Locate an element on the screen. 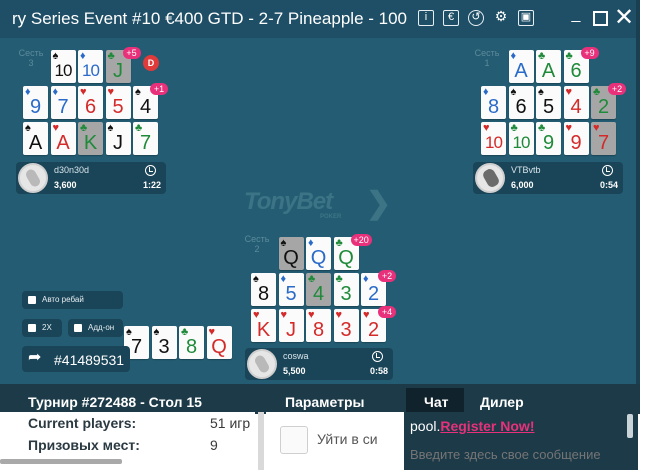 This screenshot has width=648, height=470. current-players-label: Current players: is located at coordinates (82, 423).